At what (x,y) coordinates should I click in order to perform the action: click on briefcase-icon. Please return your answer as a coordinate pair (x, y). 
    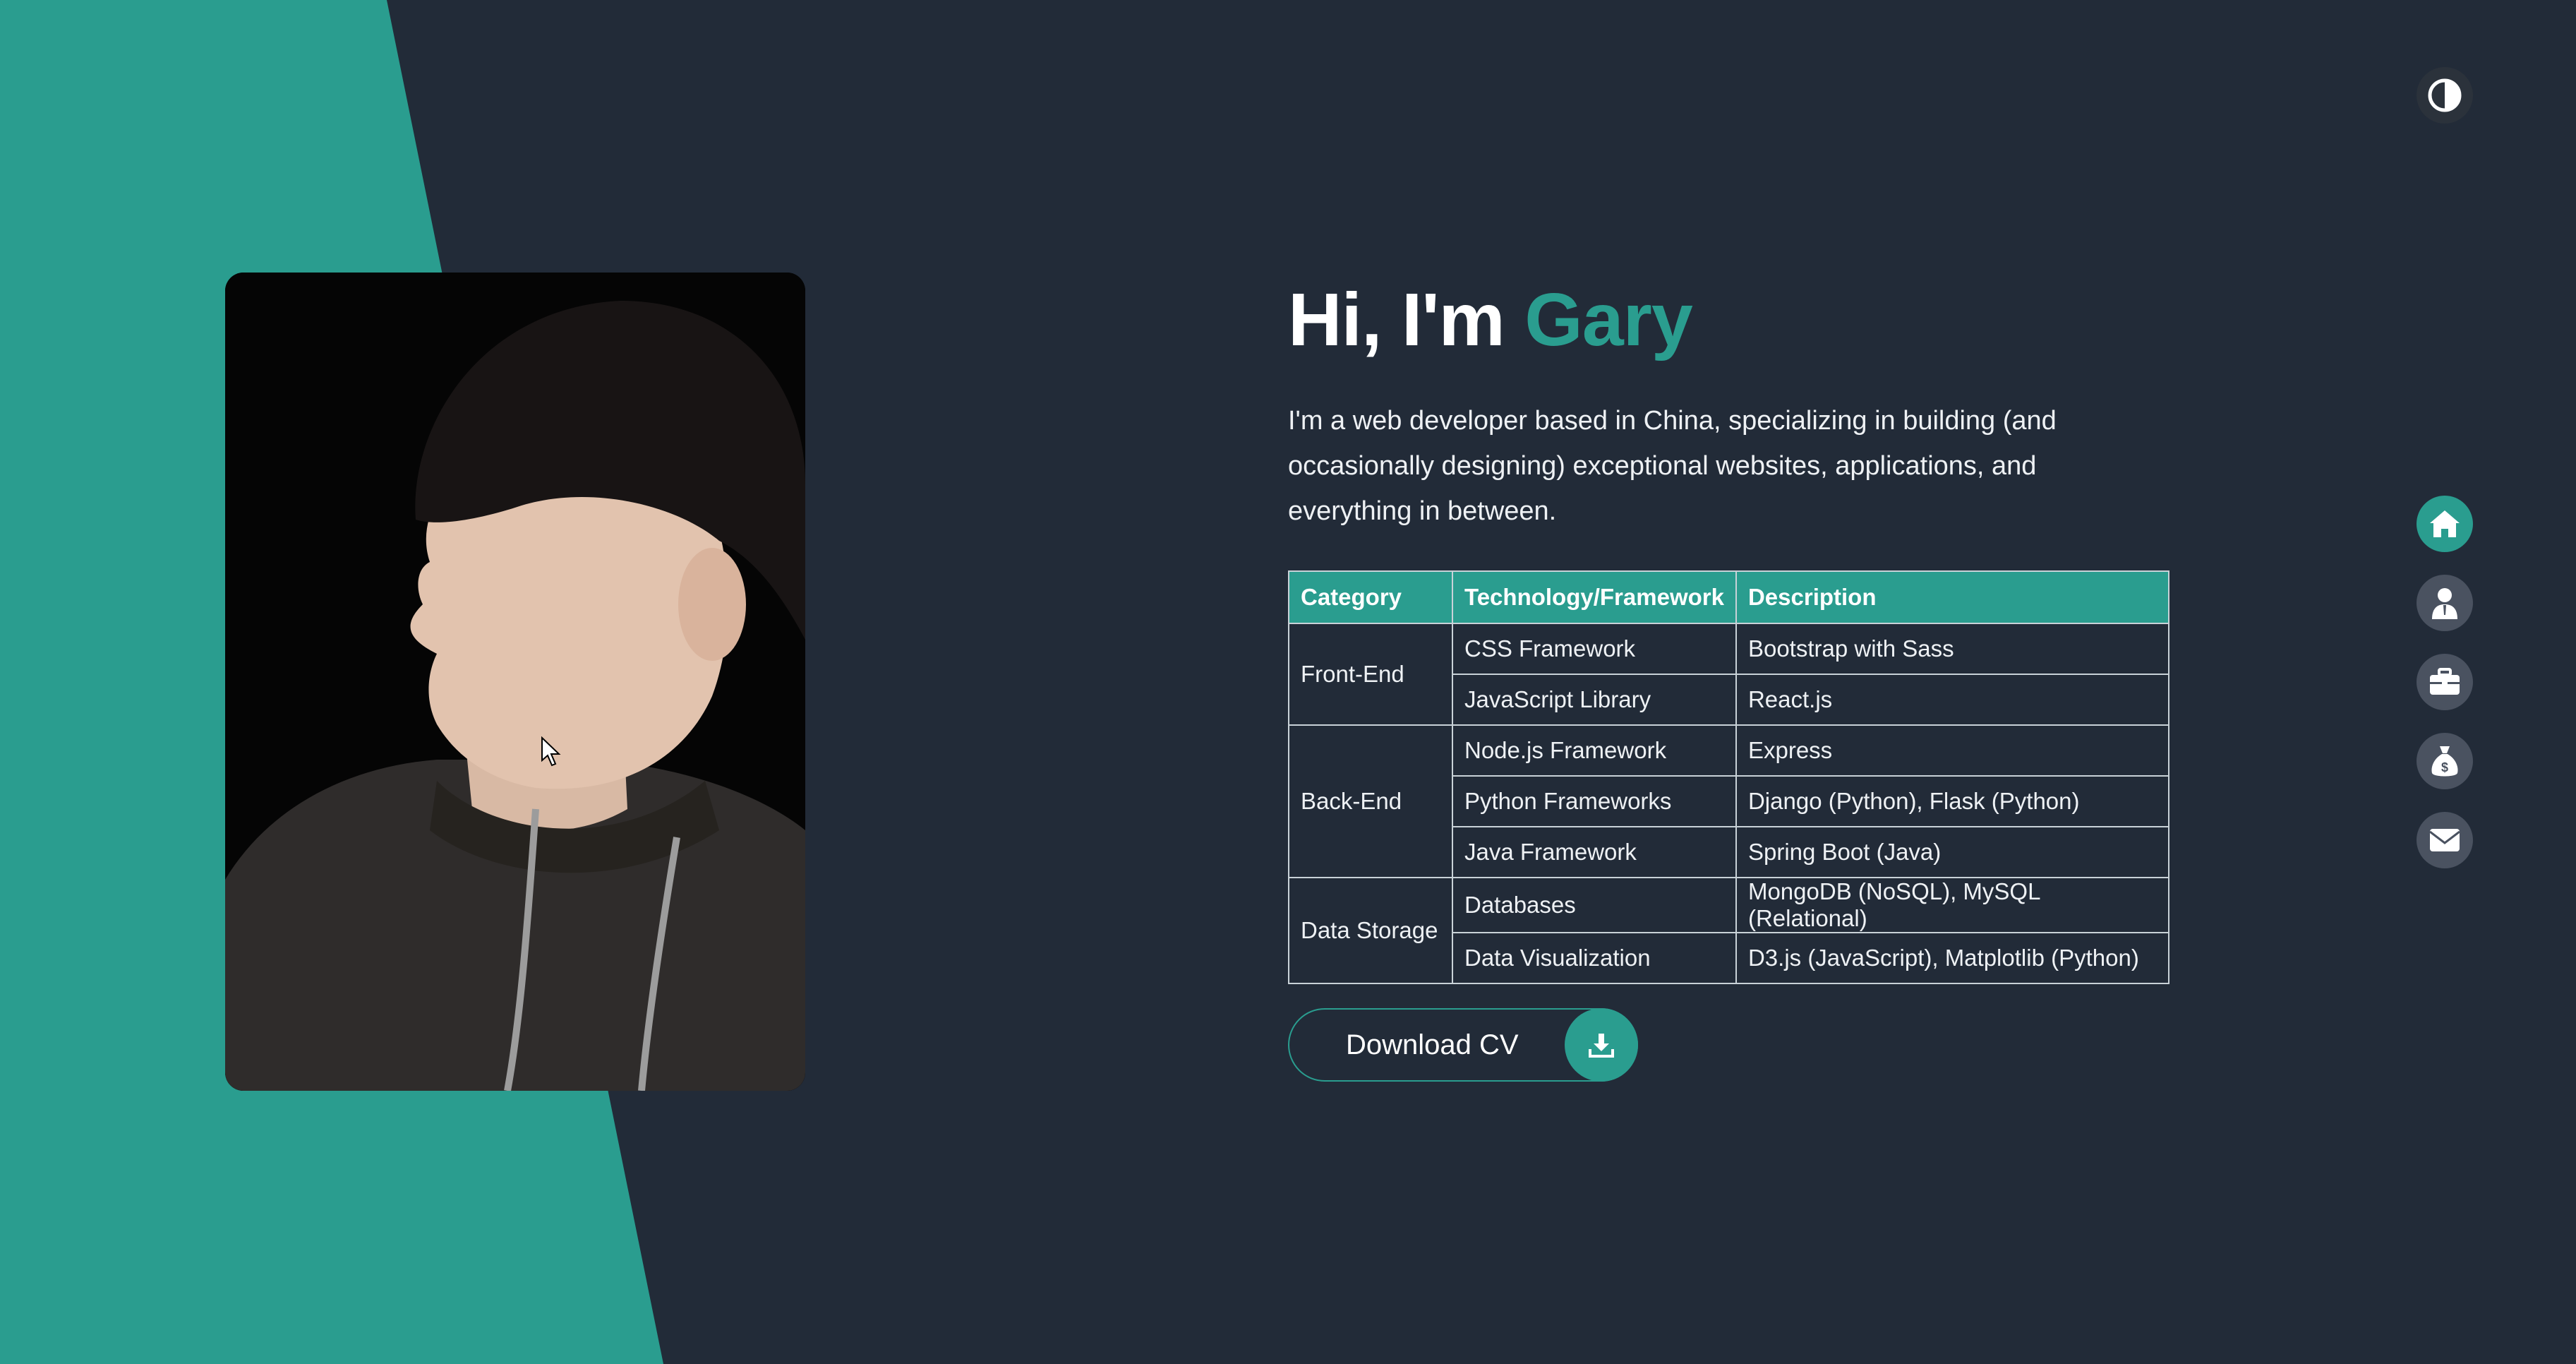
    Looking at the image, I should click on (2445, 681).